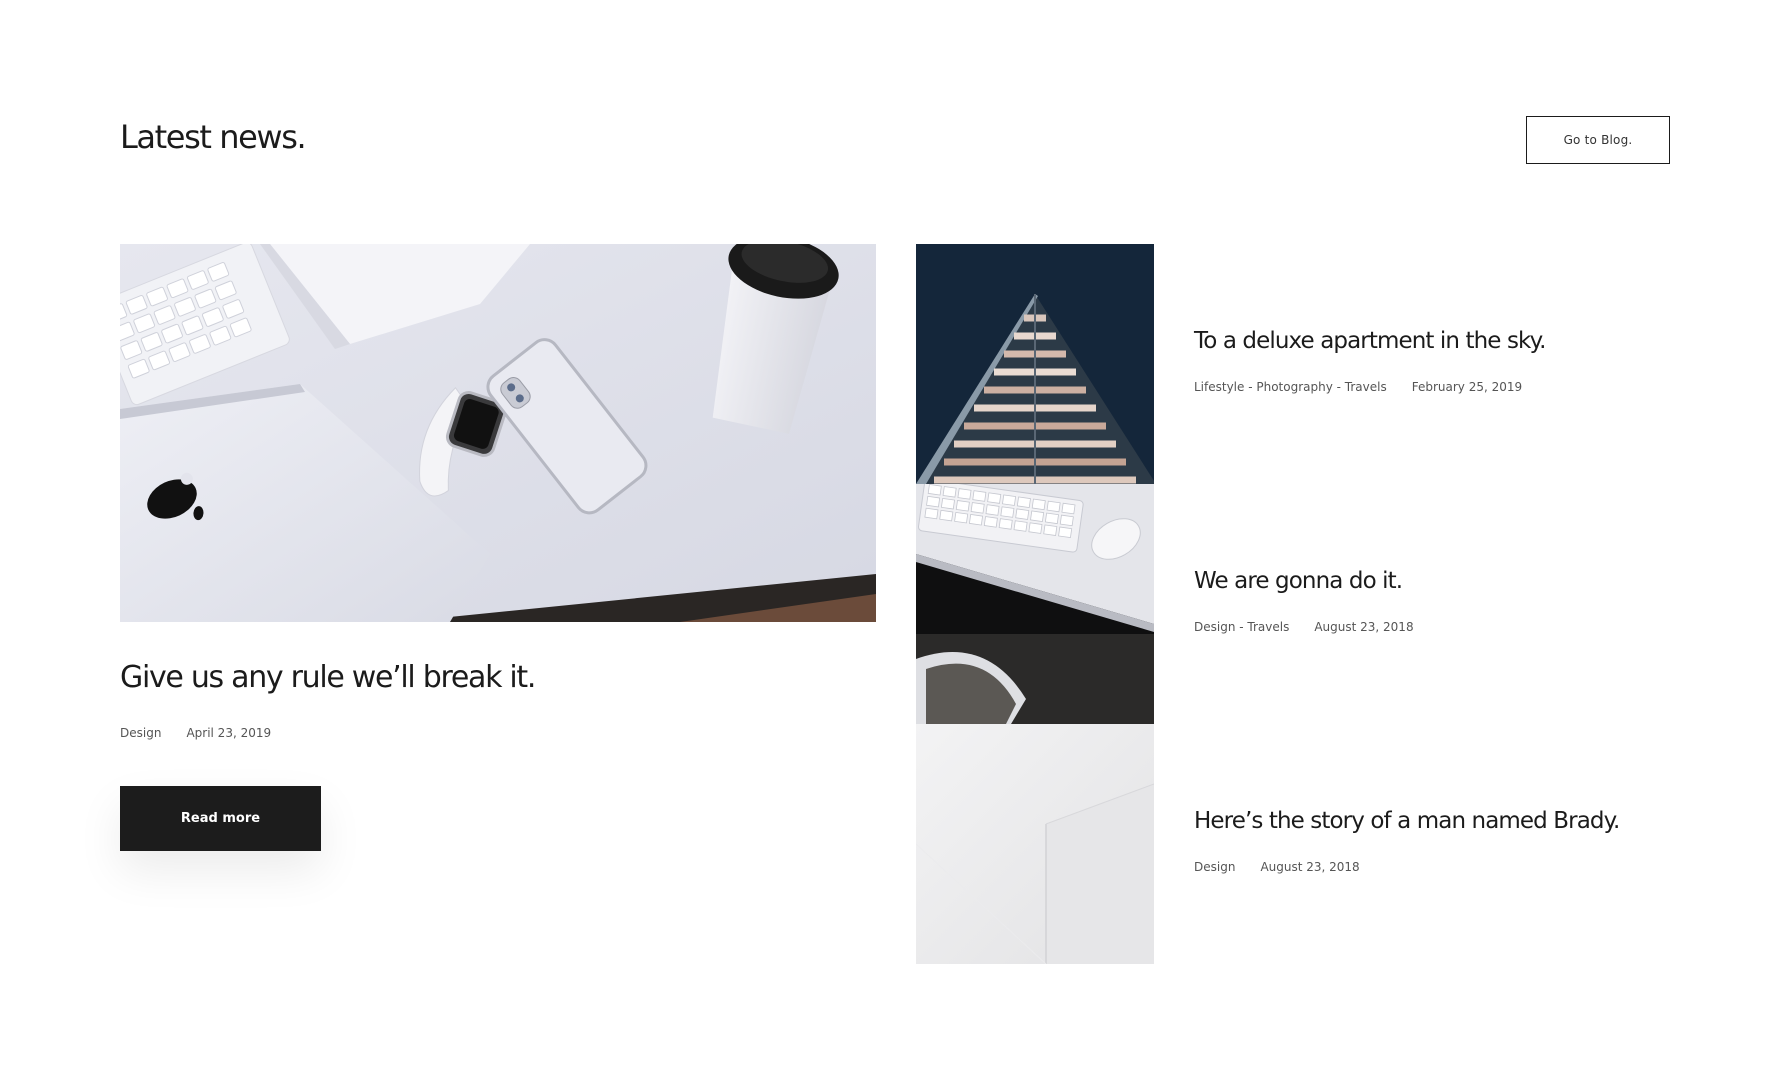  I want to click on featured-post-category: Design, so click(140, 733).